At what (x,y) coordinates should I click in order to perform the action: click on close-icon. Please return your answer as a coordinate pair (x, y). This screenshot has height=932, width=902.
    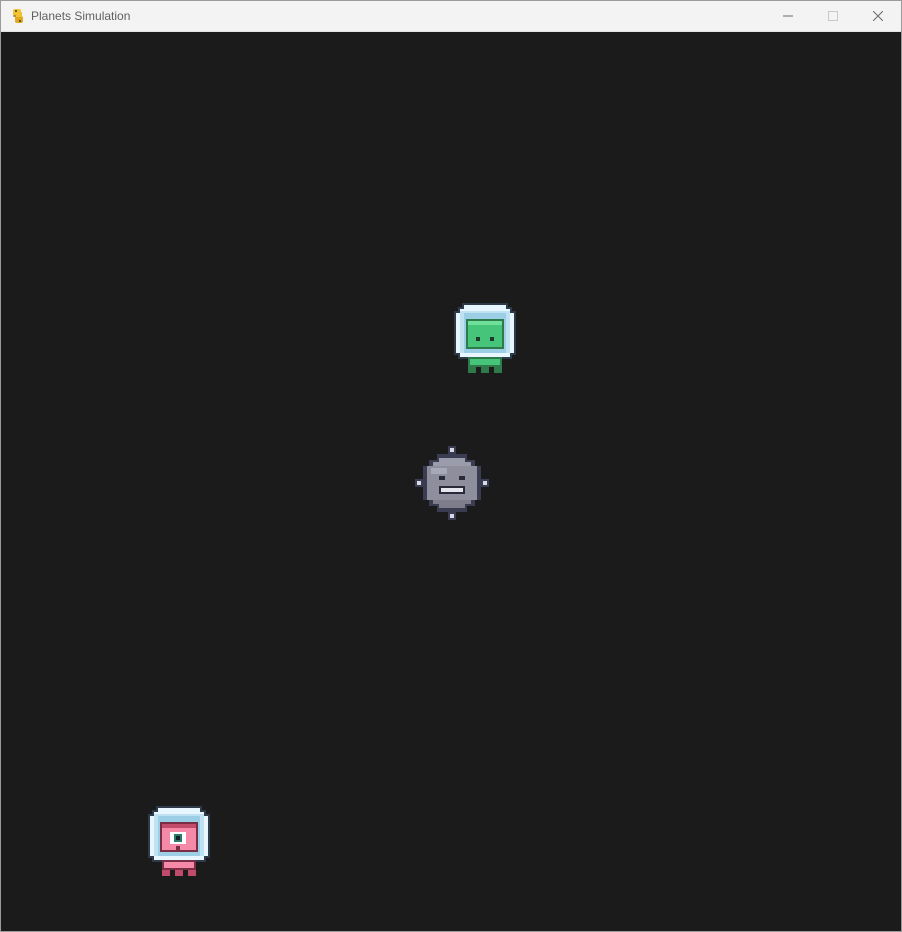
    Looking at the image, I should click on (878, 16).